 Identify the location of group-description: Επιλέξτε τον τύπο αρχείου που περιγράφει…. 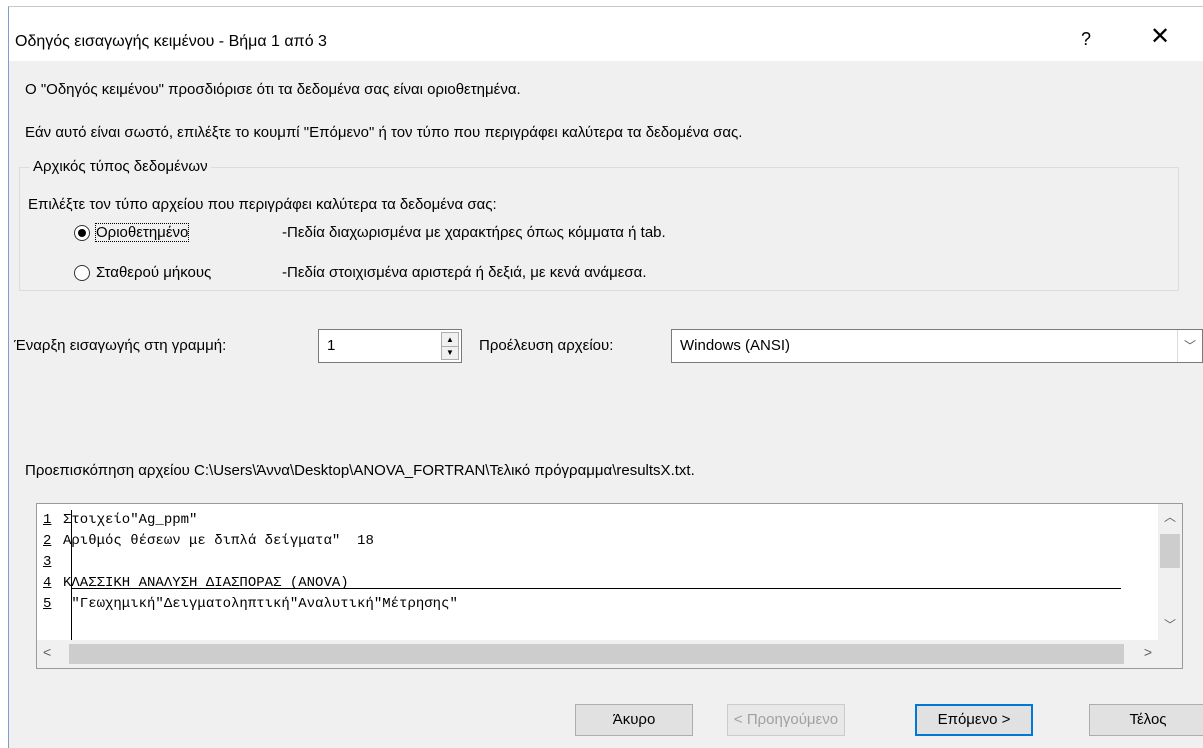
(262, 204).